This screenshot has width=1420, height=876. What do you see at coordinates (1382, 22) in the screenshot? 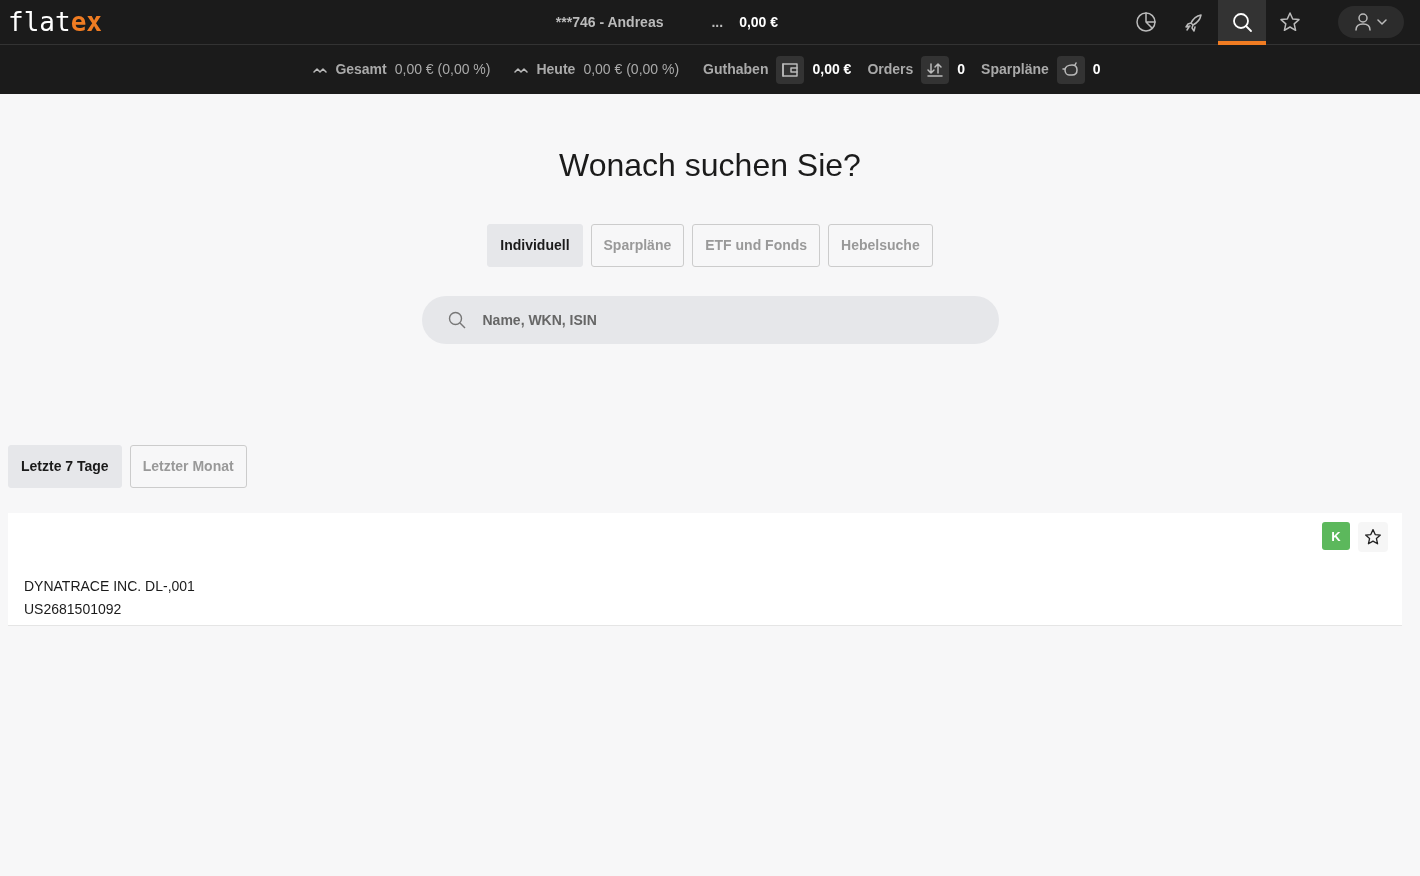
I see `caret-icon` at bounding box center [1382, 22].